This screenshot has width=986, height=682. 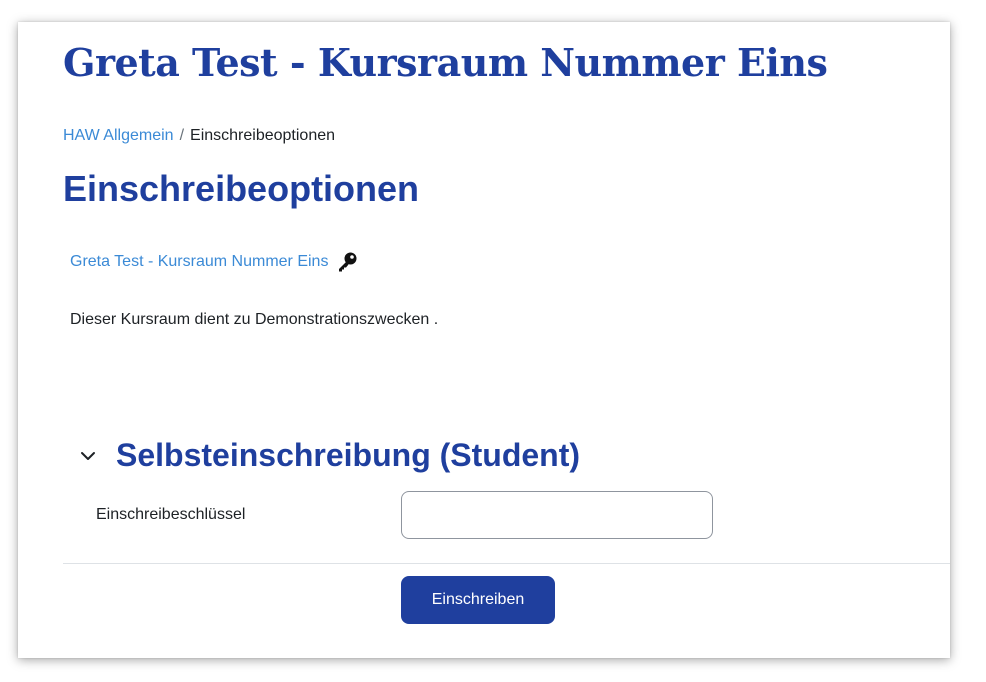 I want to click on form-divider, so click(x=506, y=563).